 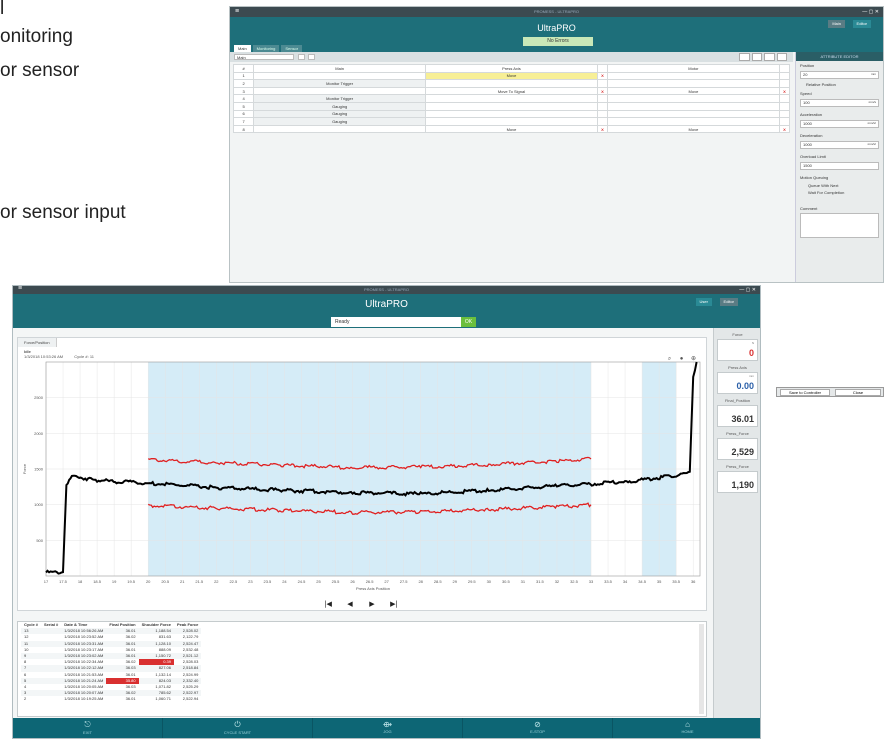 I want to click on add-button, so click(x=301, y=57).